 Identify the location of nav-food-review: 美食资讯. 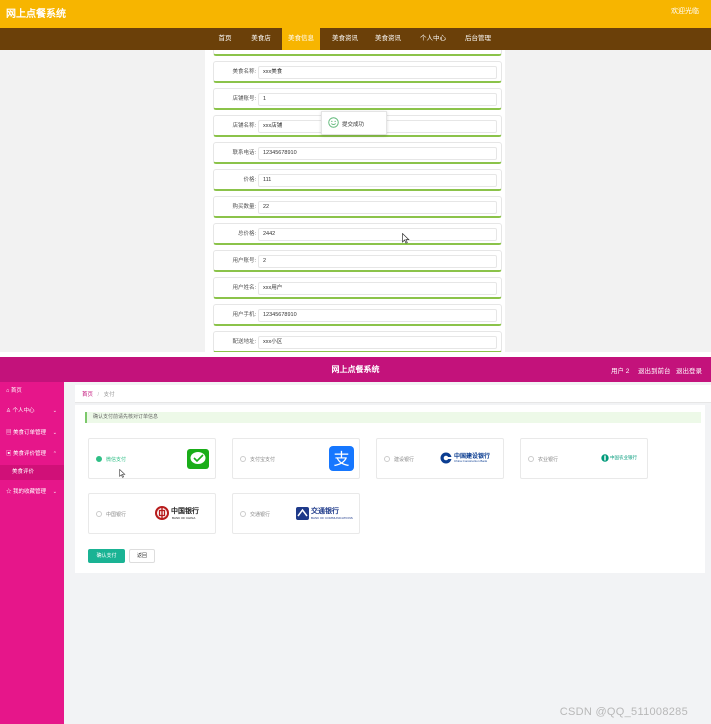
(345, 39).